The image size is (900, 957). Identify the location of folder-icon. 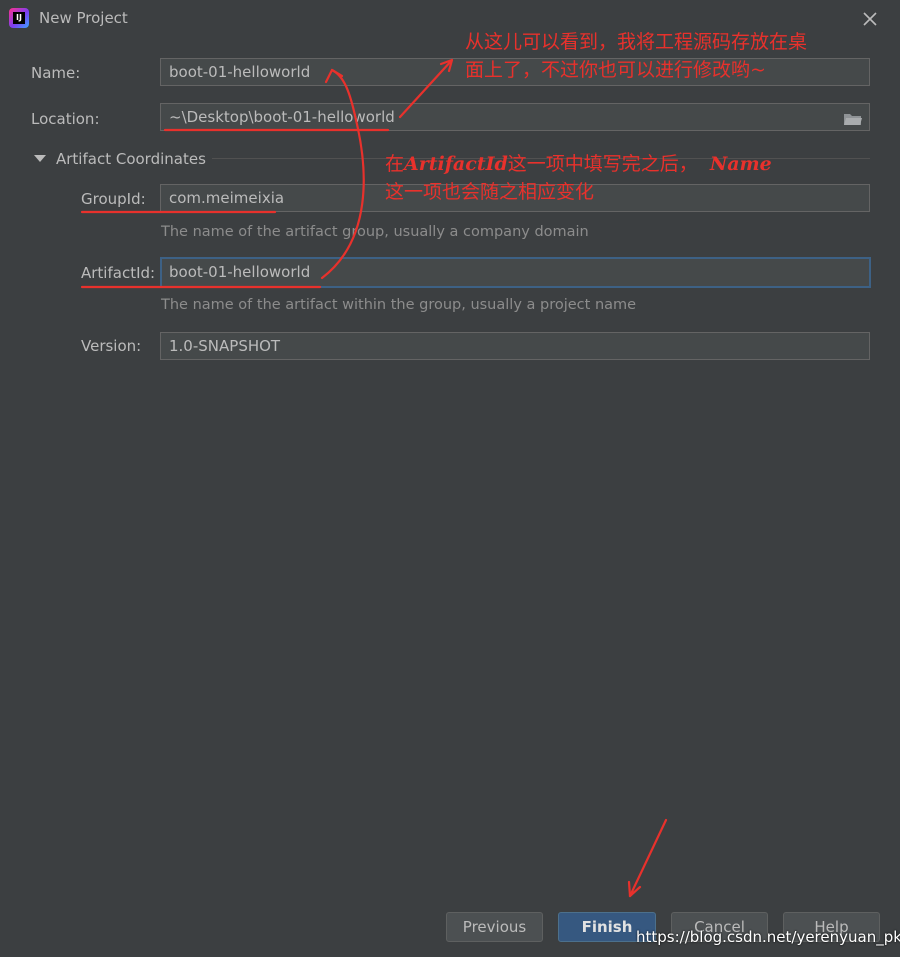
(853, 119).